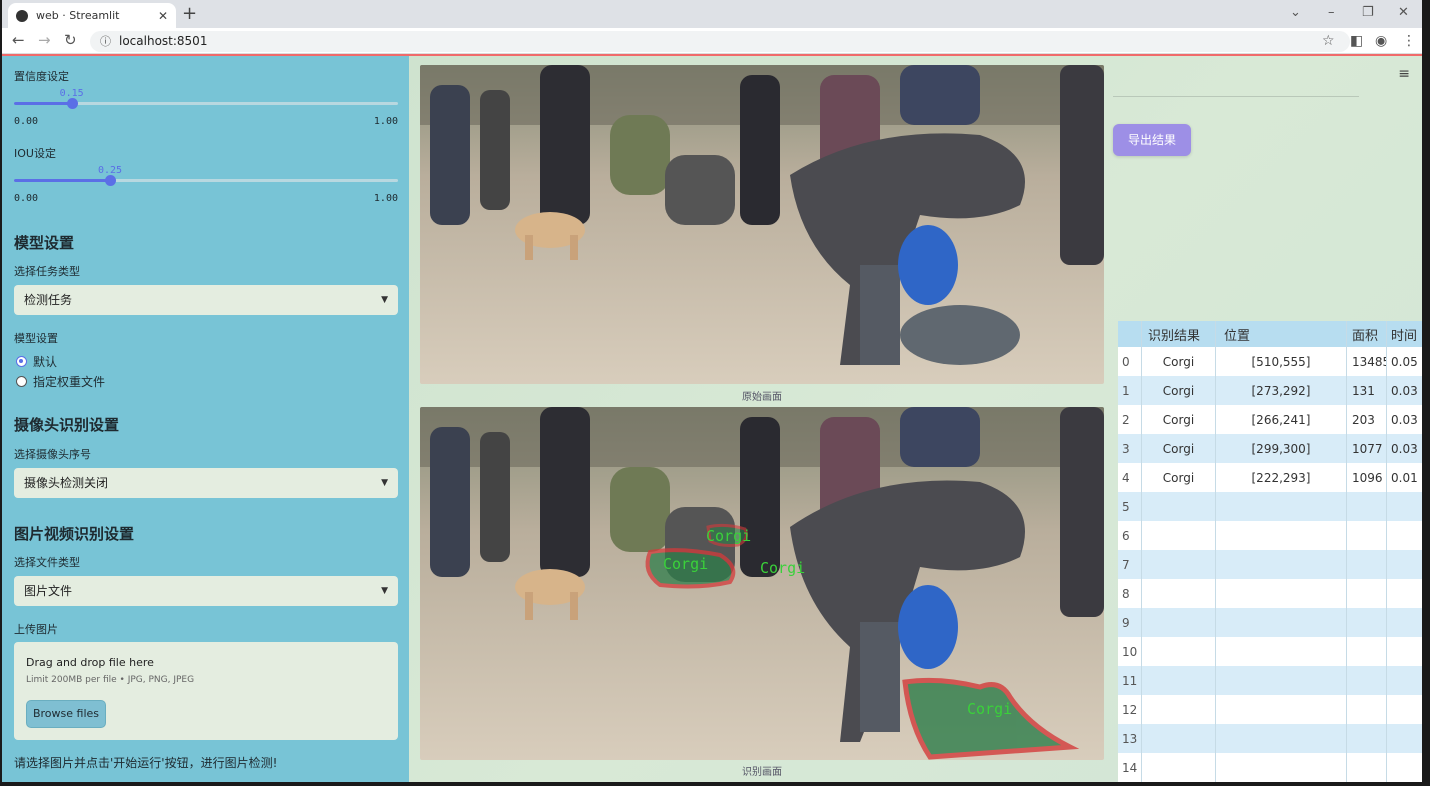  Describe the element at coordinates (1404, 74) in the screenshot. I see `hamburger-menu-icon: ≡` at that location.